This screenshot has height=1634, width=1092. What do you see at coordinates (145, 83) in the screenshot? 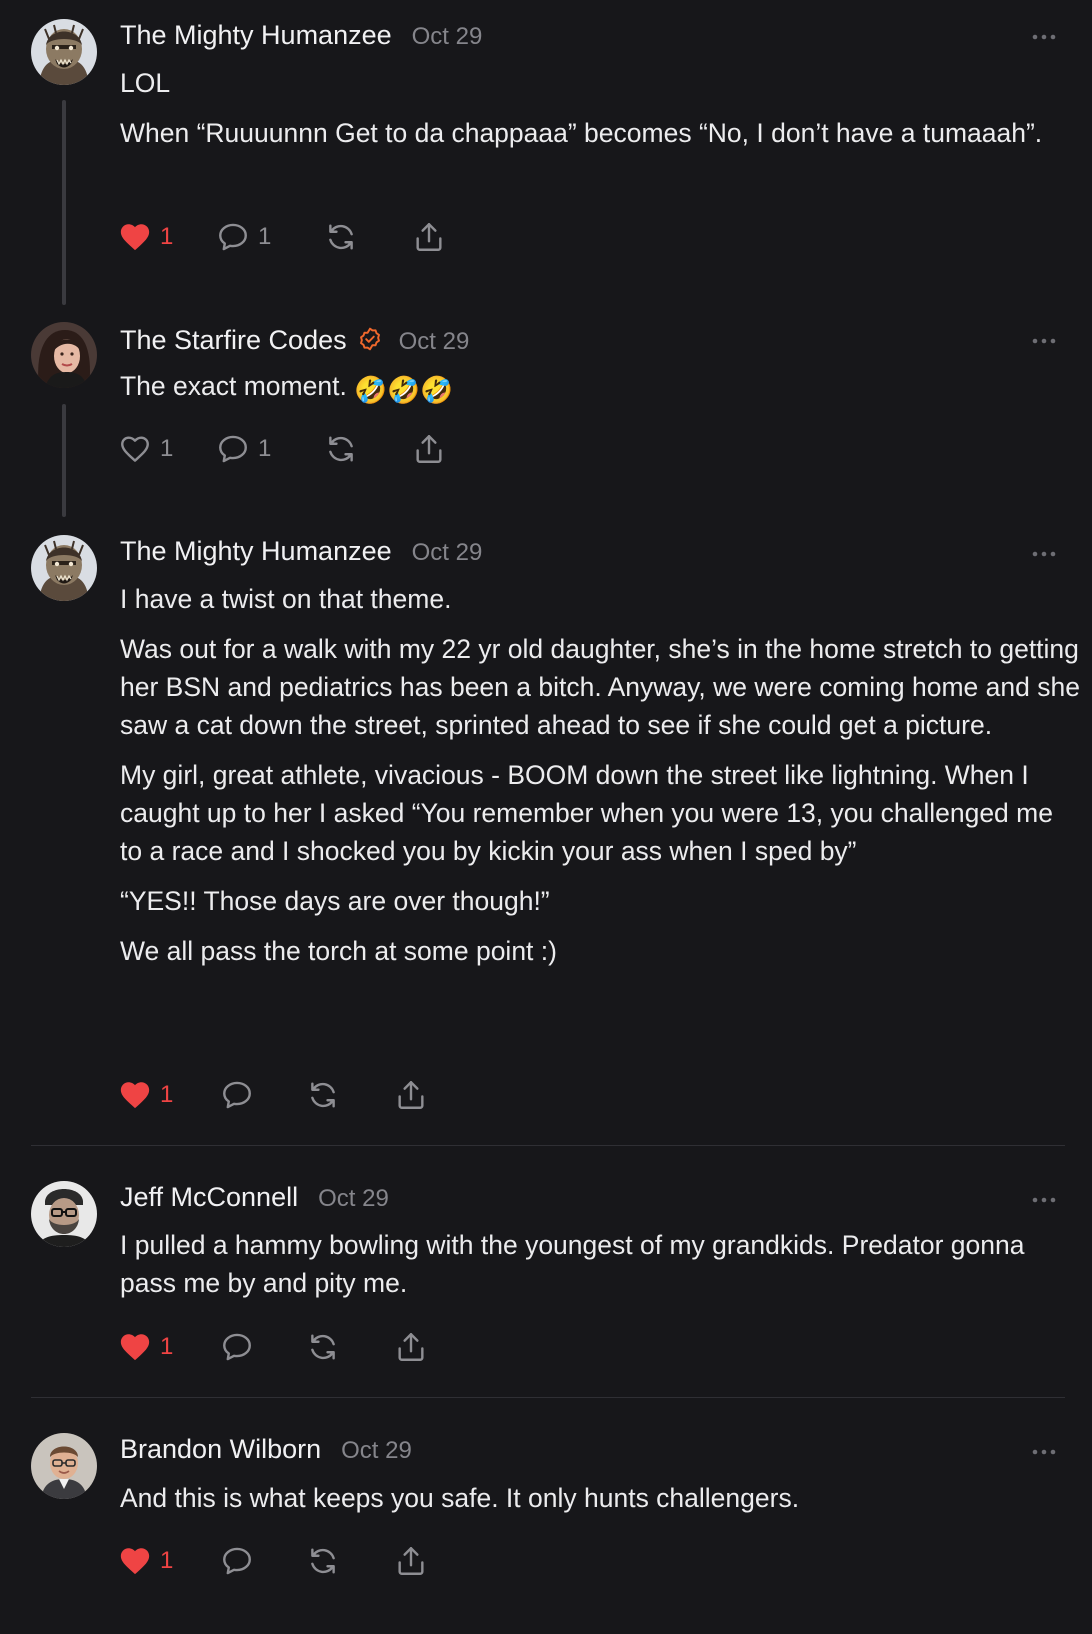
I see `comment-paragraph: LOL` at bounding box center [145, 83].